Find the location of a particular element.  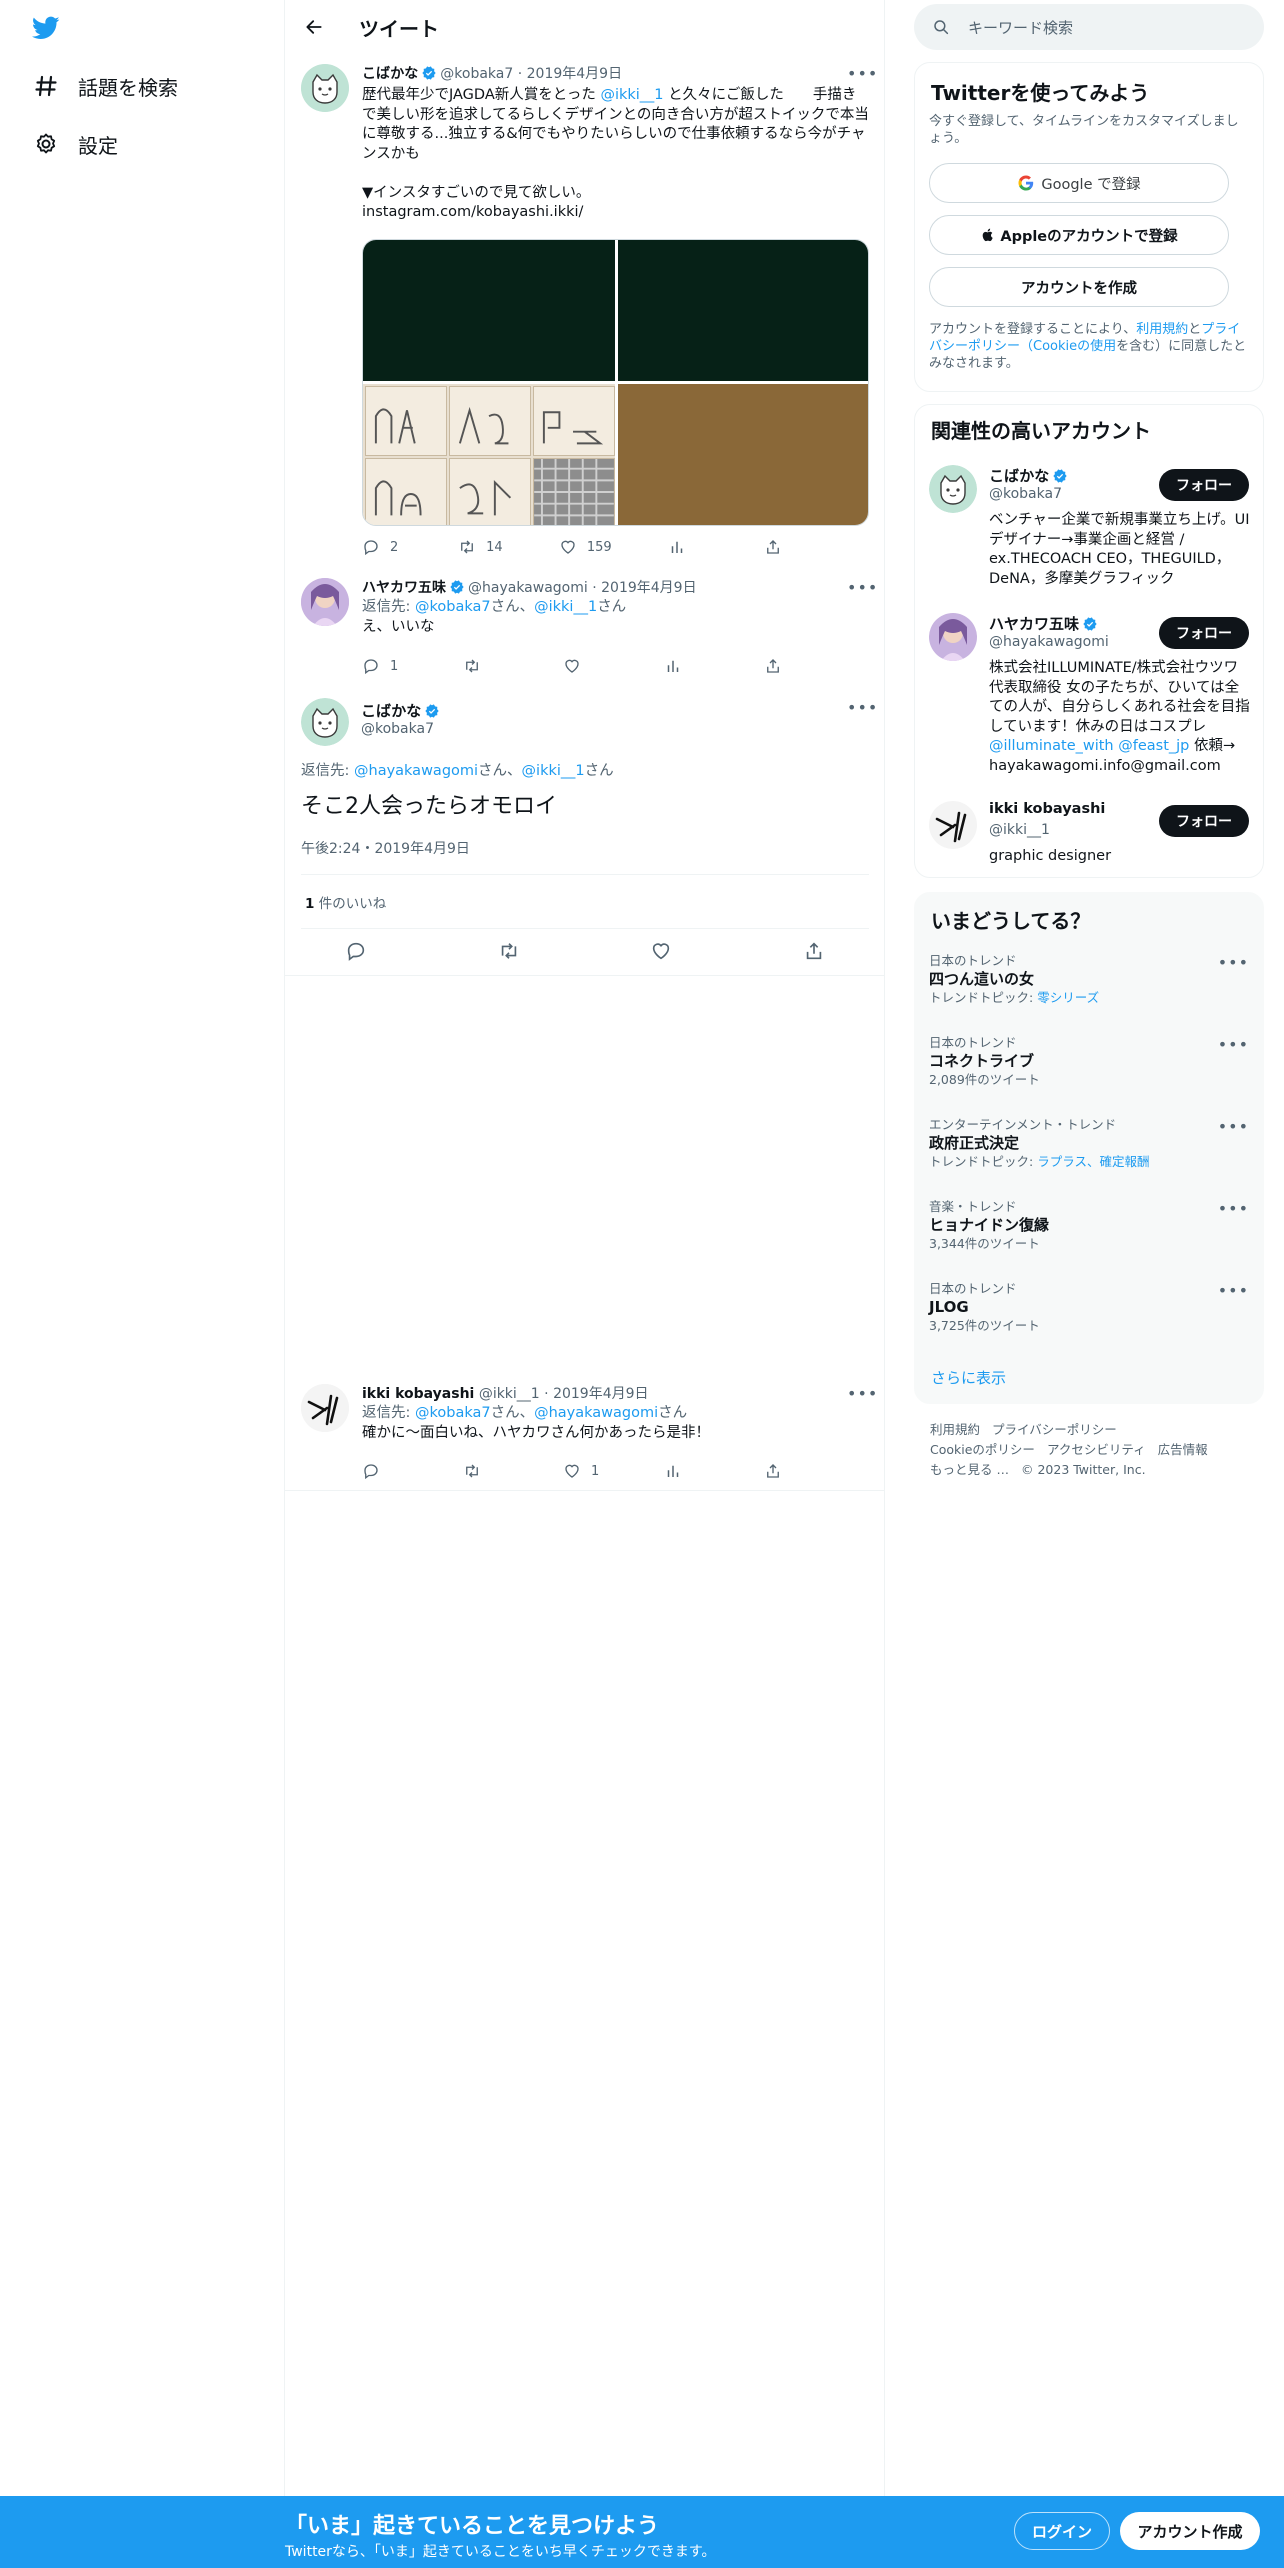

footer-link: 広告情報 is located at coordinates (1183, 1449).